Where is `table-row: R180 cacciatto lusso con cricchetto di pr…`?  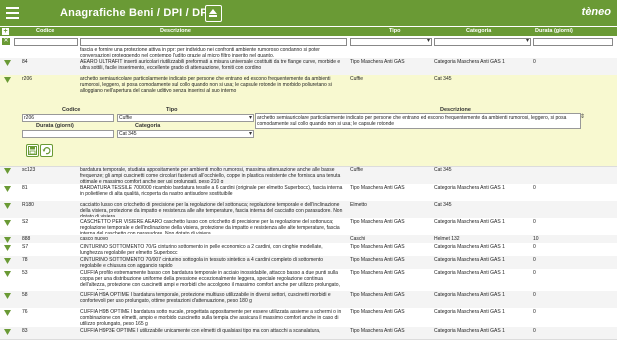 table-row: R180 cacciatto lusso con cricchetto di pr… is located at coordinates (308, 210).